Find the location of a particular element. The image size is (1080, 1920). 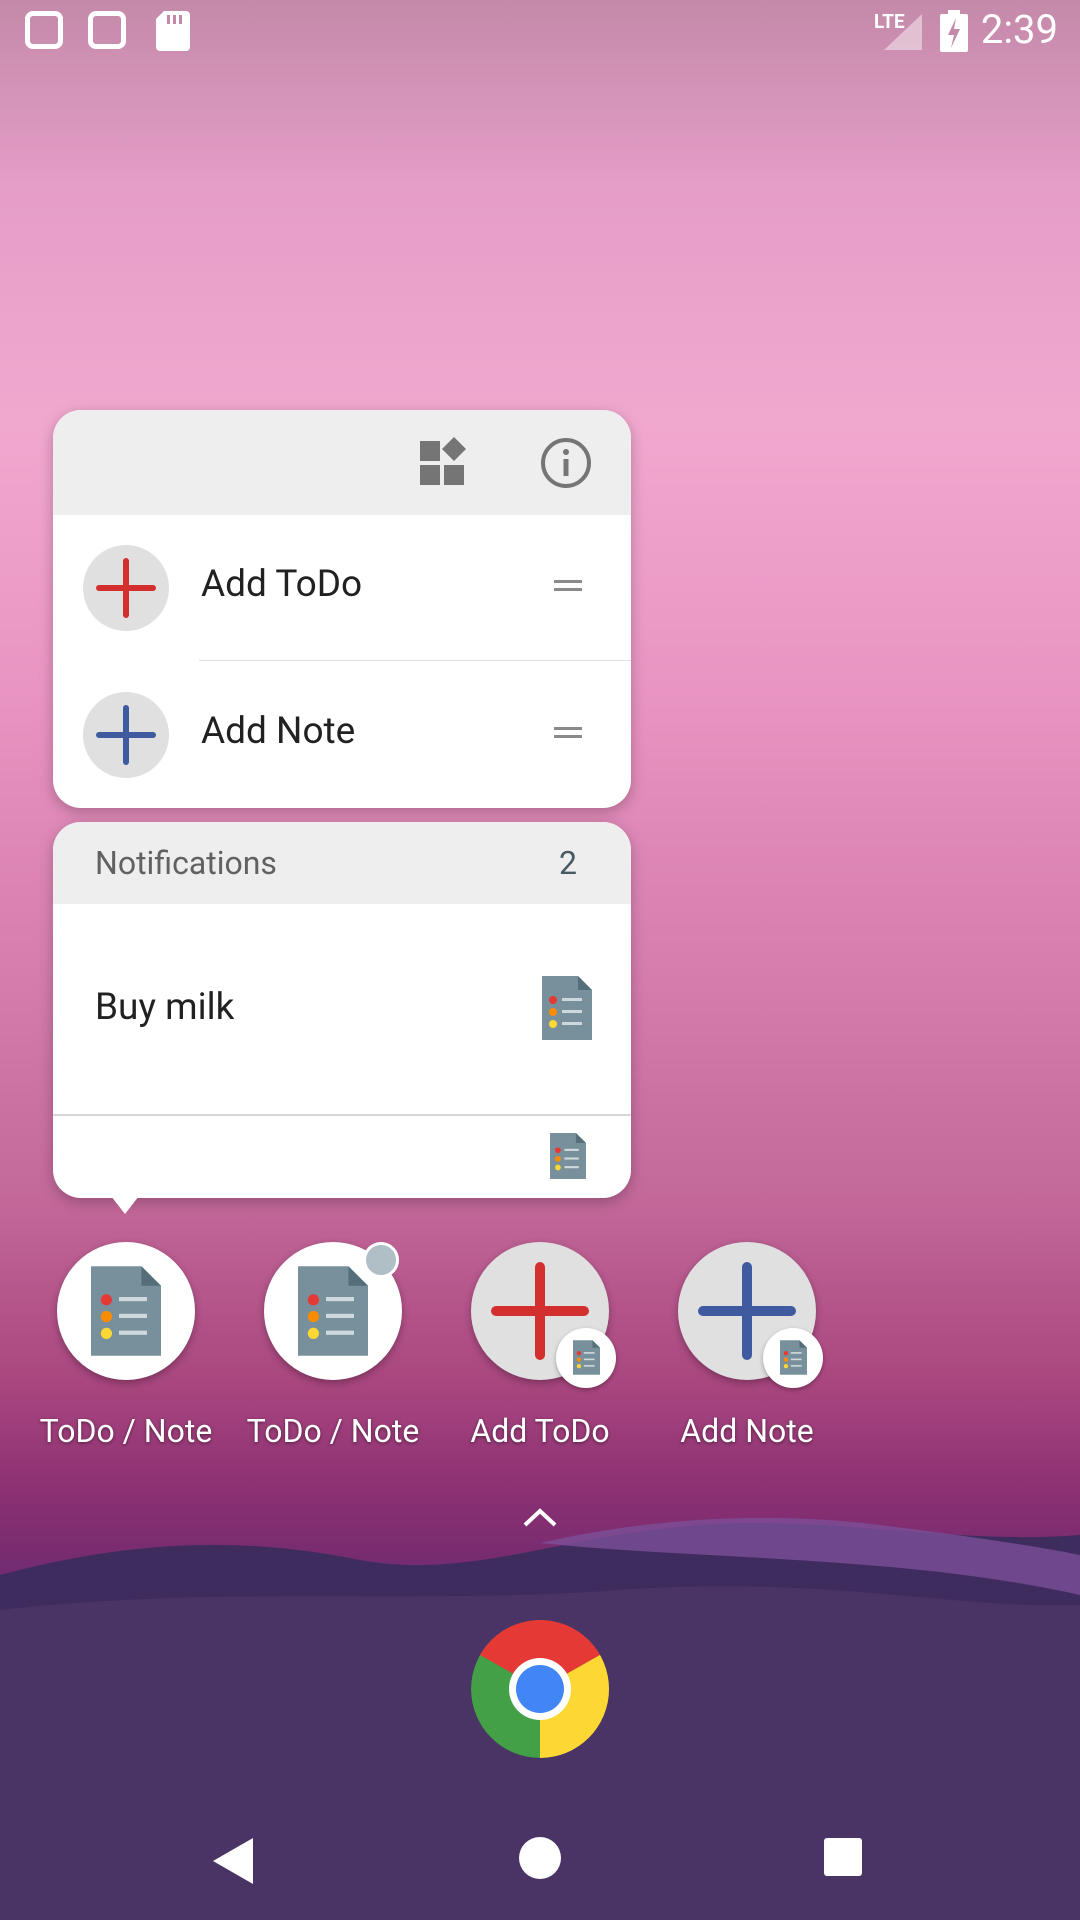

status-bar: LTE 2:39 is located at coordinates (540, 31).